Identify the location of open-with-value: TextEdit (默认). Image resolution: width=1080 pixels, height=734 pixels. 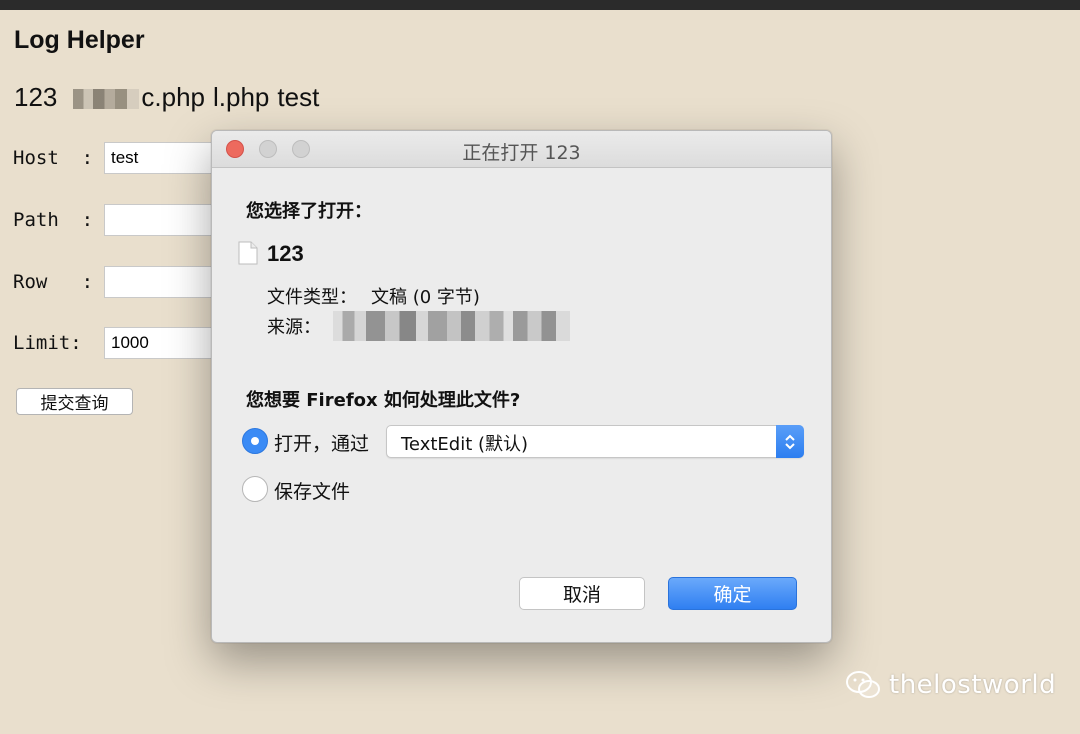
(465, 444).